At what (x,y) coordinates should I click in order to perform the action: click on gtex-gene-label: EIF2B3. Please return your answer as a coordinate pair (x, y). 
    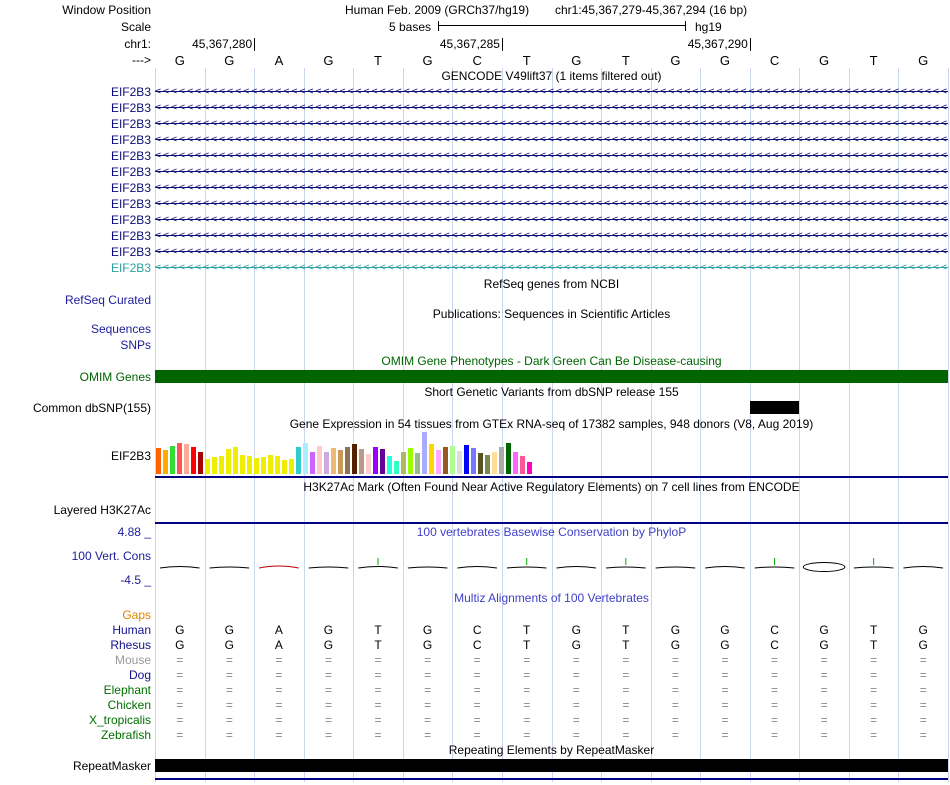
    Looking at the image, I should click on (131, 456).